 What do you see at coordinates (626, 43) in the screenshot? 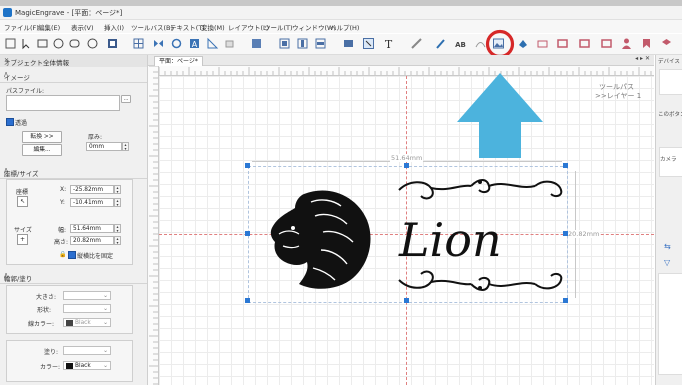
I see `person-icon` at bounding box center [626, 43].